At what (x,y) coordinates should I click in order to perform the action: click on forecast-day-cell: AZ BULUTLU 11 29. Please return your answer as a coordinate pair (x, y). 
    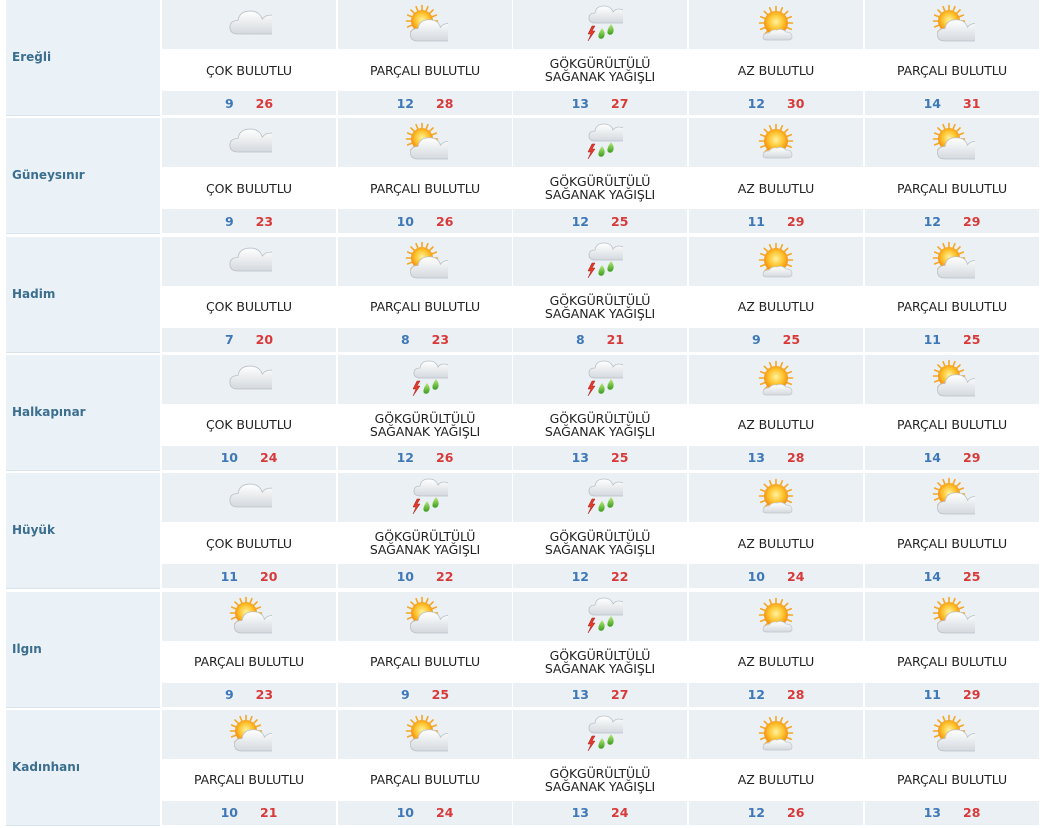
    Looking at the image, I should click on (776, 176).